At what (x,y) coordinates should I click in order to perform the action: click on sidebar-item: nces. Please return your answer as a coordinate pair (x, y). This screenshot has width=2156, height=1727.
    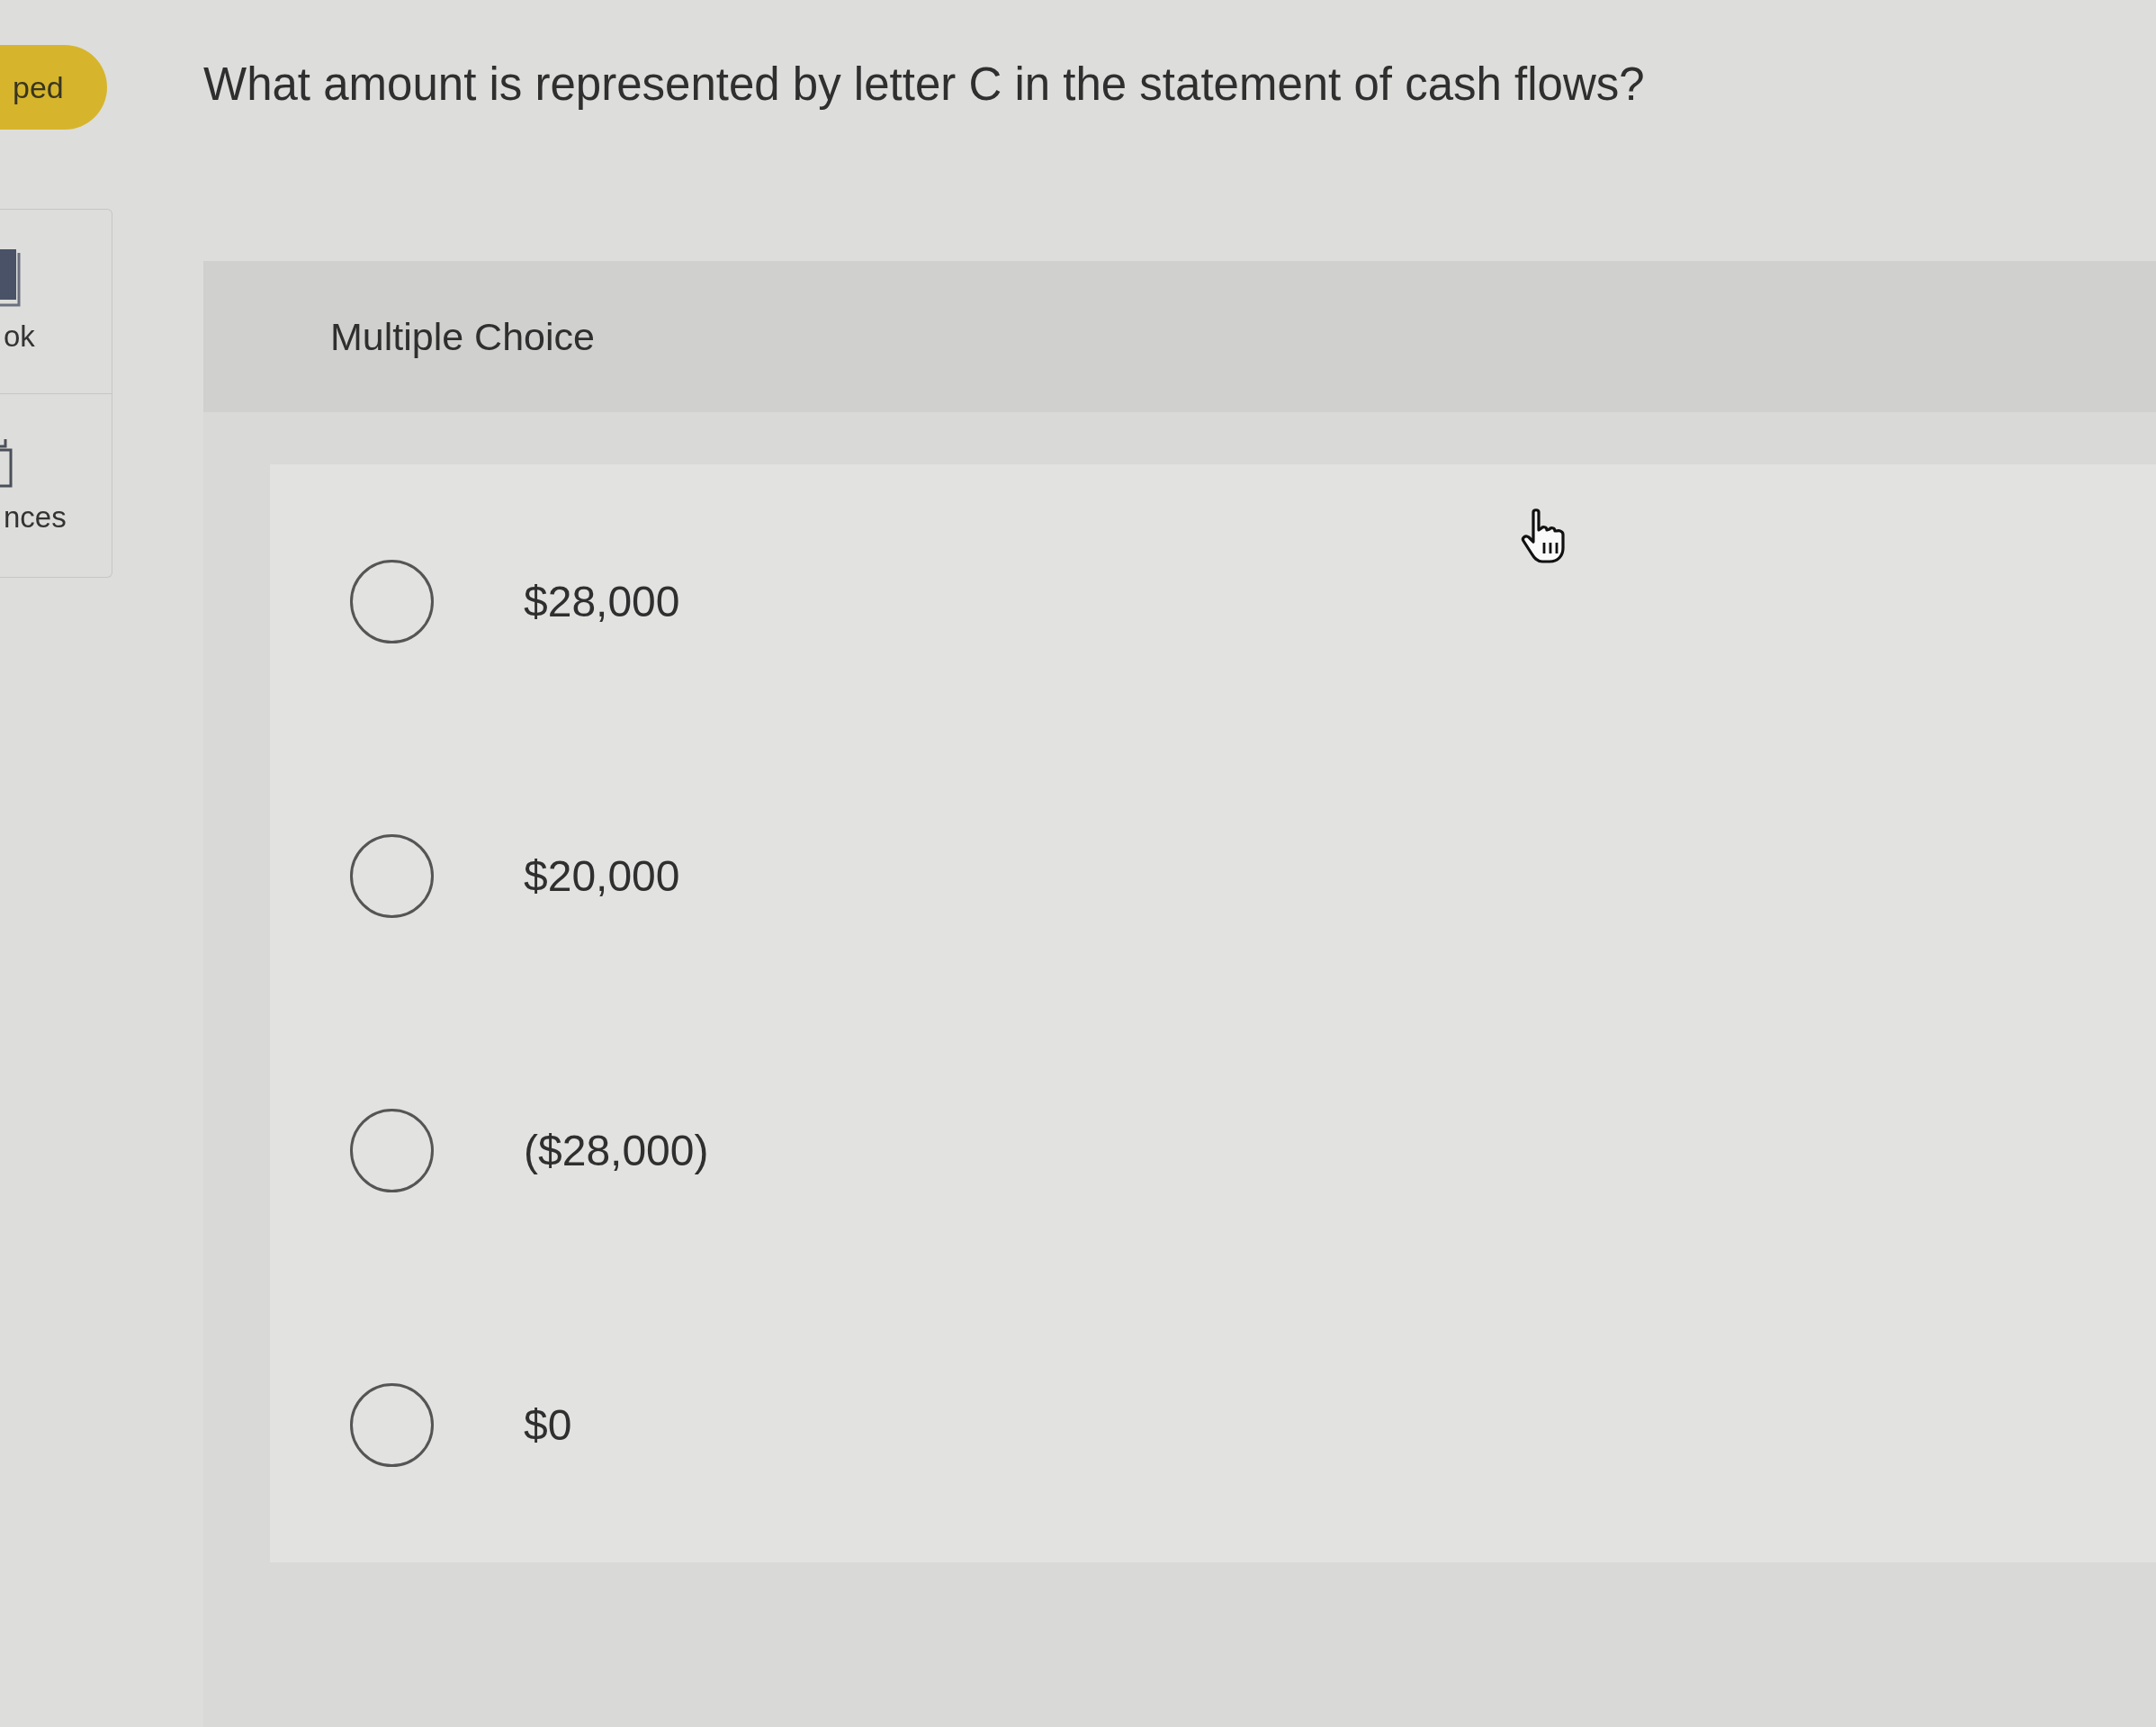
    Looking at the image, I should click on (56, 485).